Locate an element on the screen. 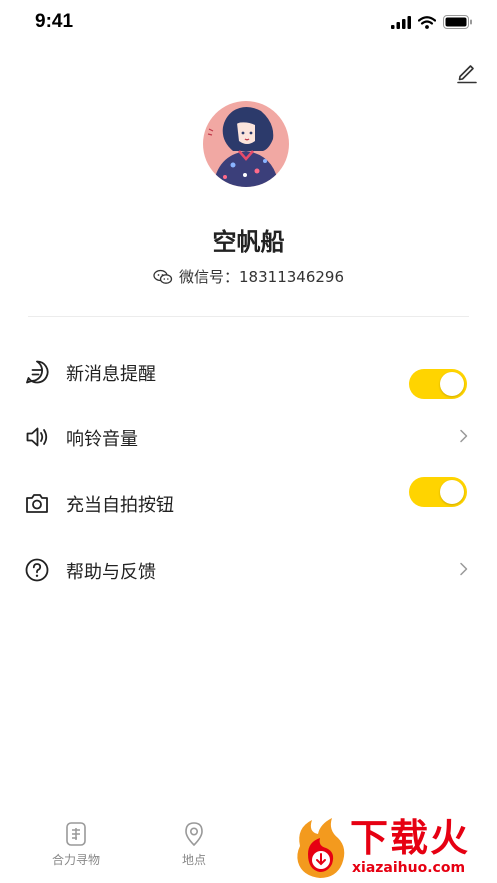 The width and height of the screenshot is (497, 883). tab-finder: 合力寻物 is located at coordinates (76, 844).